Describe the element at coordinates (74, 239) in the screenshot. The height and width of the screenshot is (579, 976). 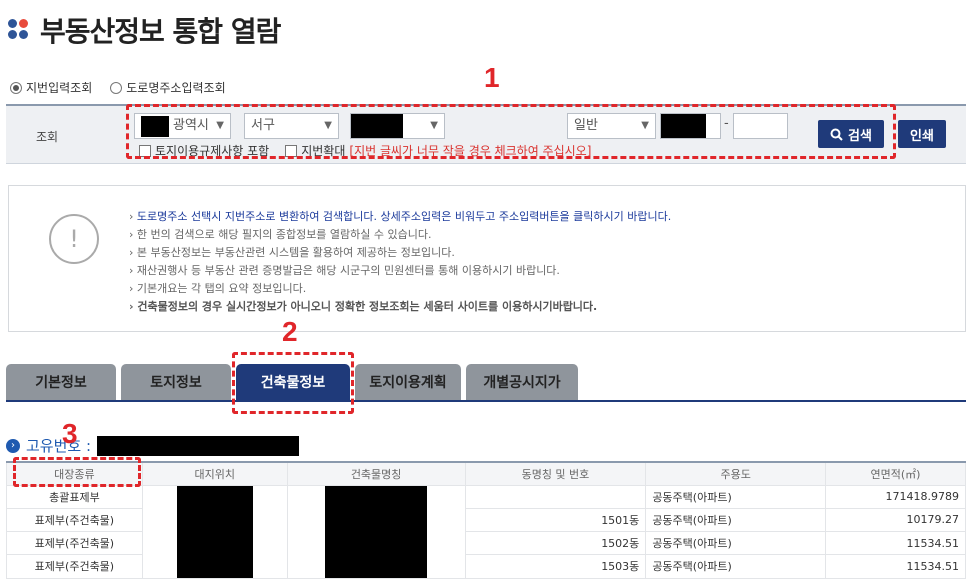
I see `exclamation-icon: !` at that location.